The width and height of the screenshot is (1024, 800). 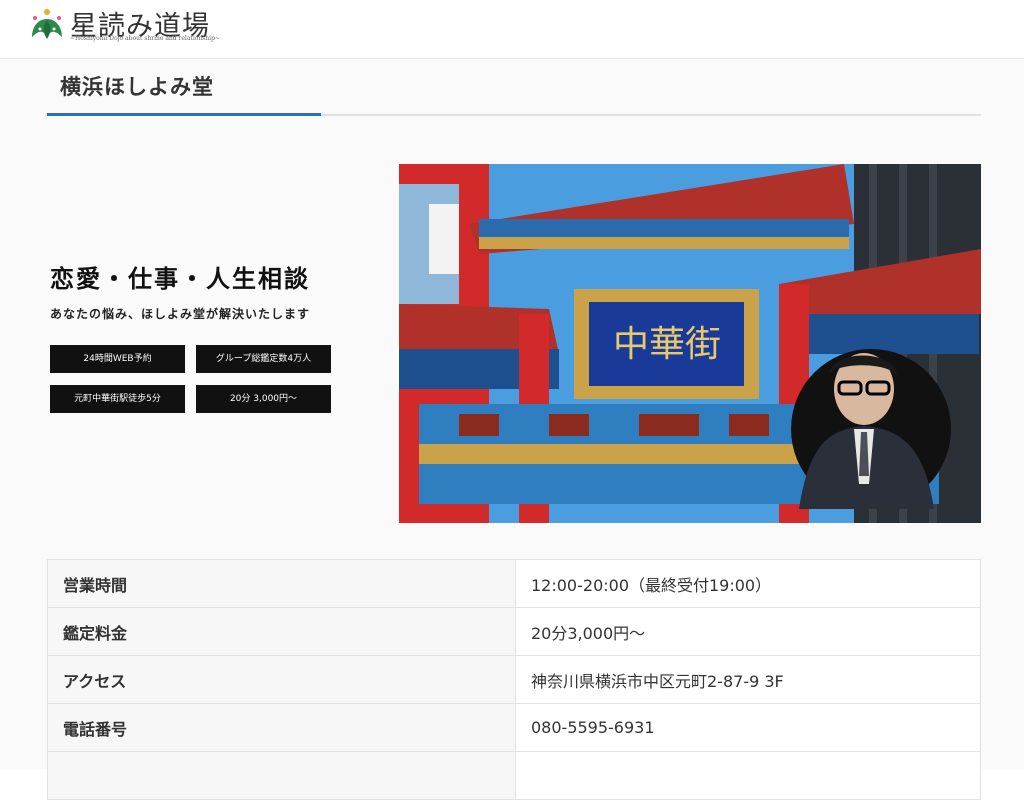 I want to click on tag-price: 20分 3,000円〜, so click(x=263, y=399).